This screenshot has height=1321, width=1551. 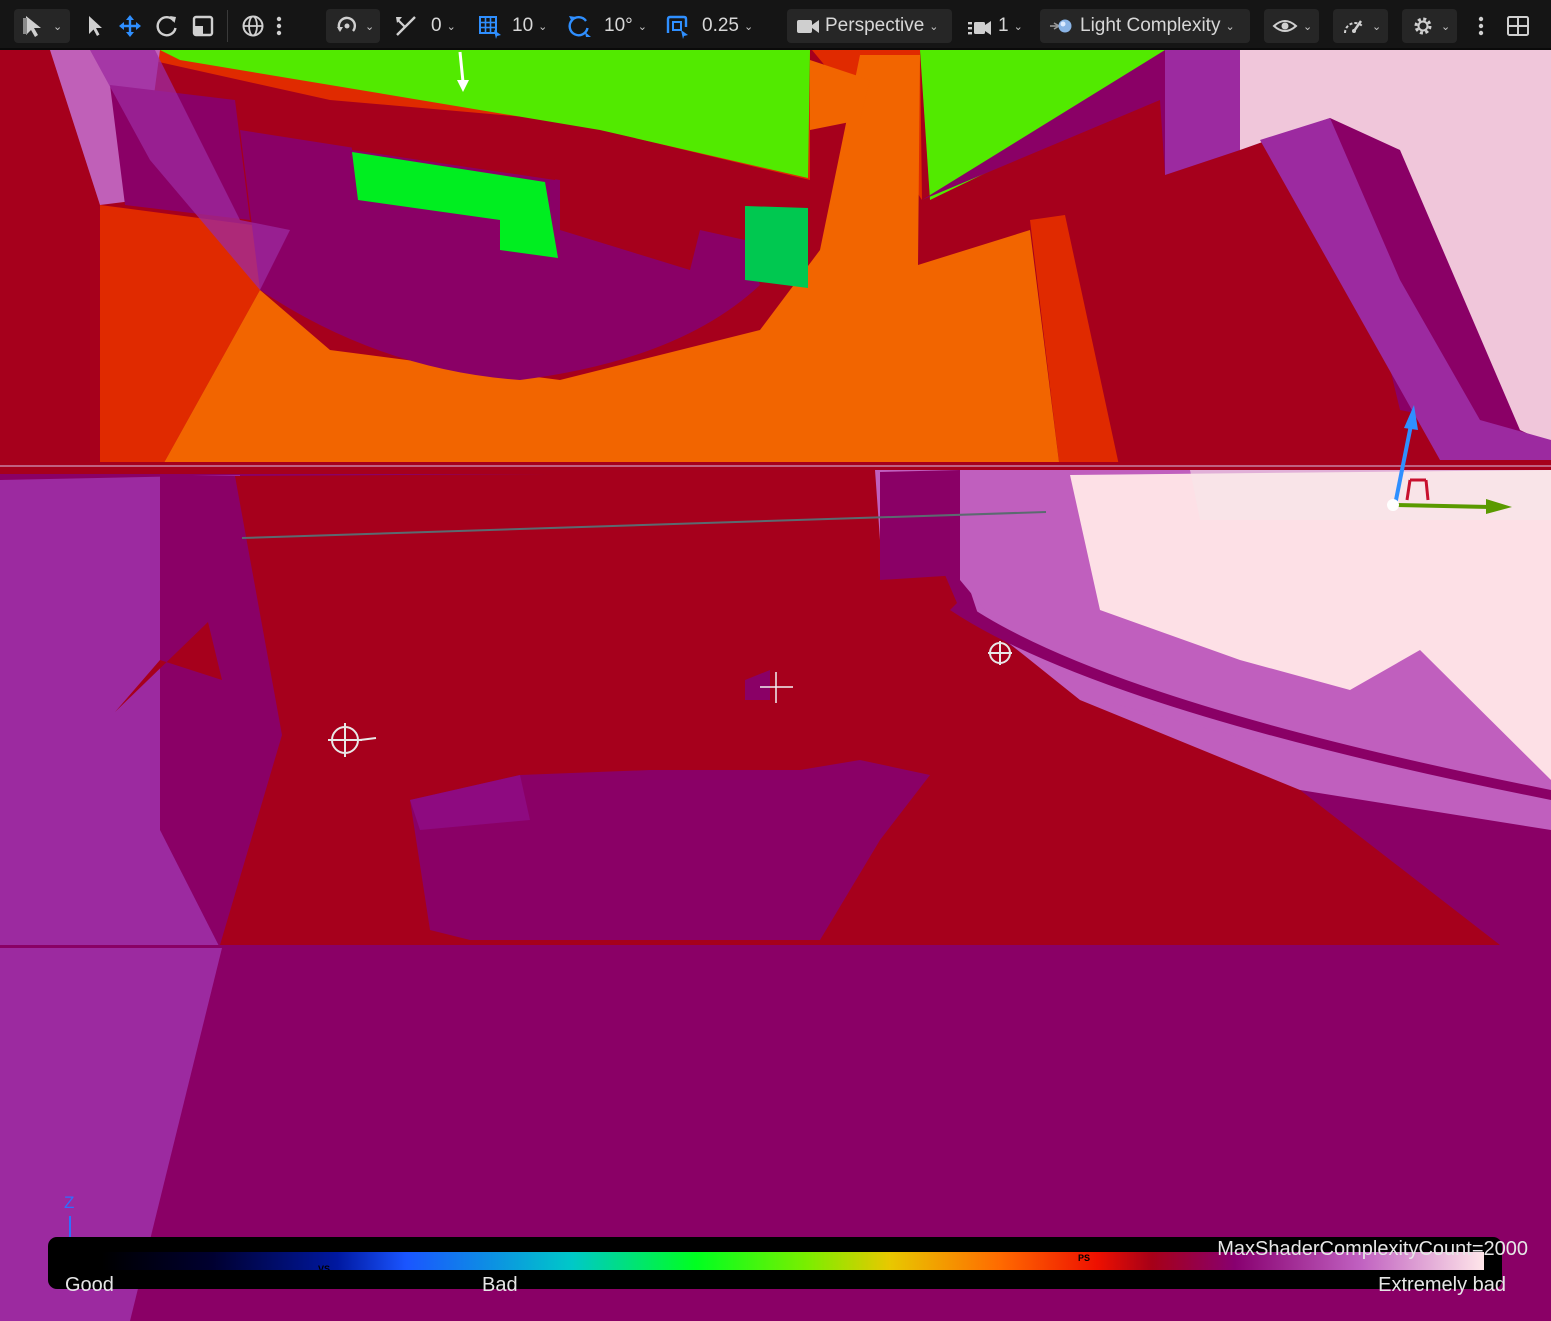 I want to click on performance-dropdown: ⌄, so click(x=1360, y=26).